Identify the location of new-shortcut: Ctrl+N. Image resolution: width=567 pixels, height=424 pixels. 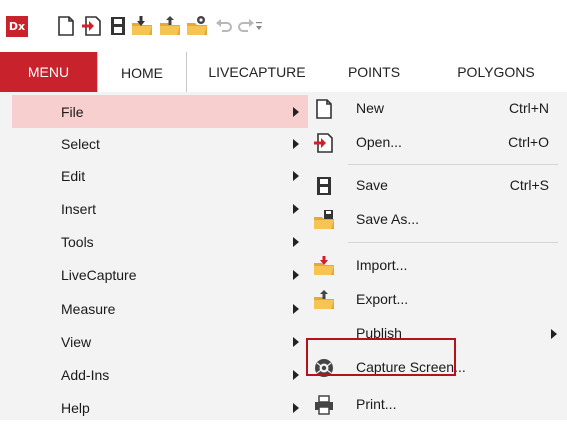
(528, 108).